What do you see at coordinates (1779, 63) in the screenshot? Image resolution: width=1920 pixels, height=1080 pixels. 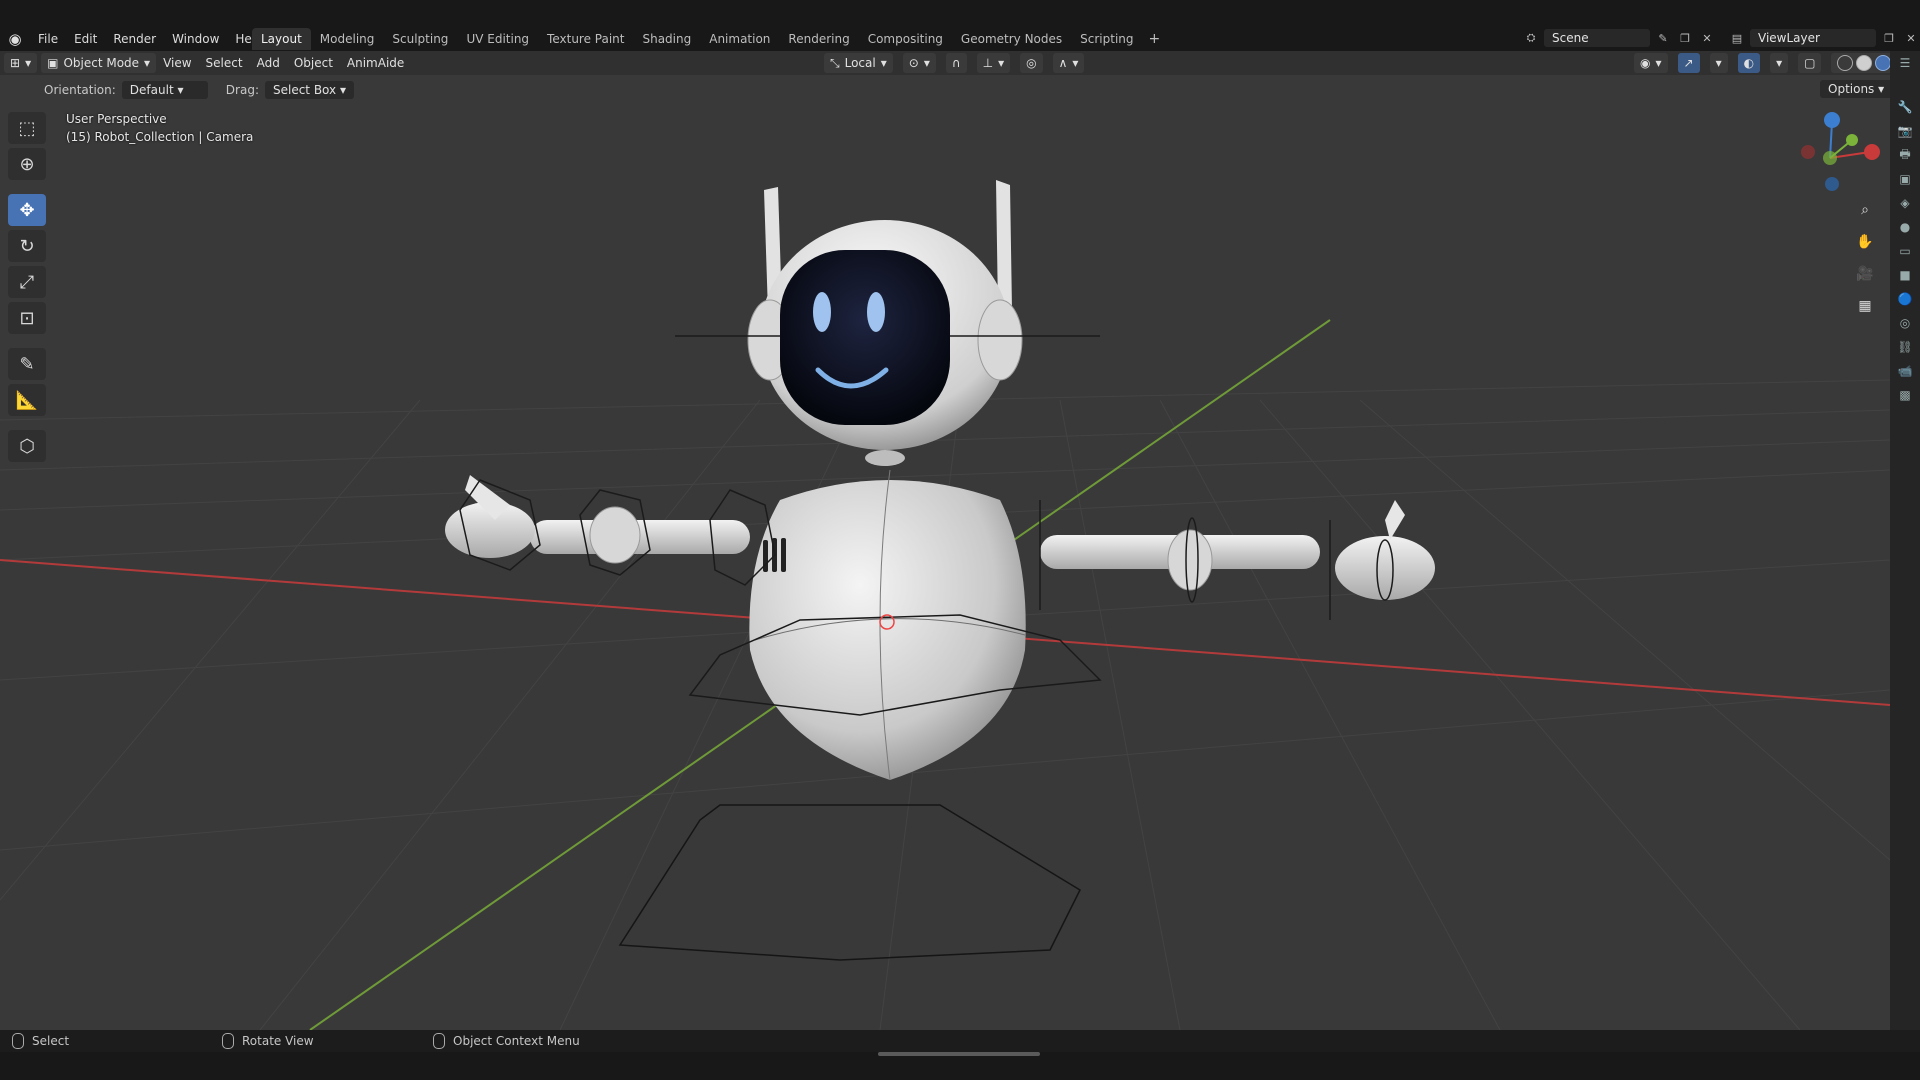 I see `overlays-dropdown: ▾` at bounding box center [1779, 63].